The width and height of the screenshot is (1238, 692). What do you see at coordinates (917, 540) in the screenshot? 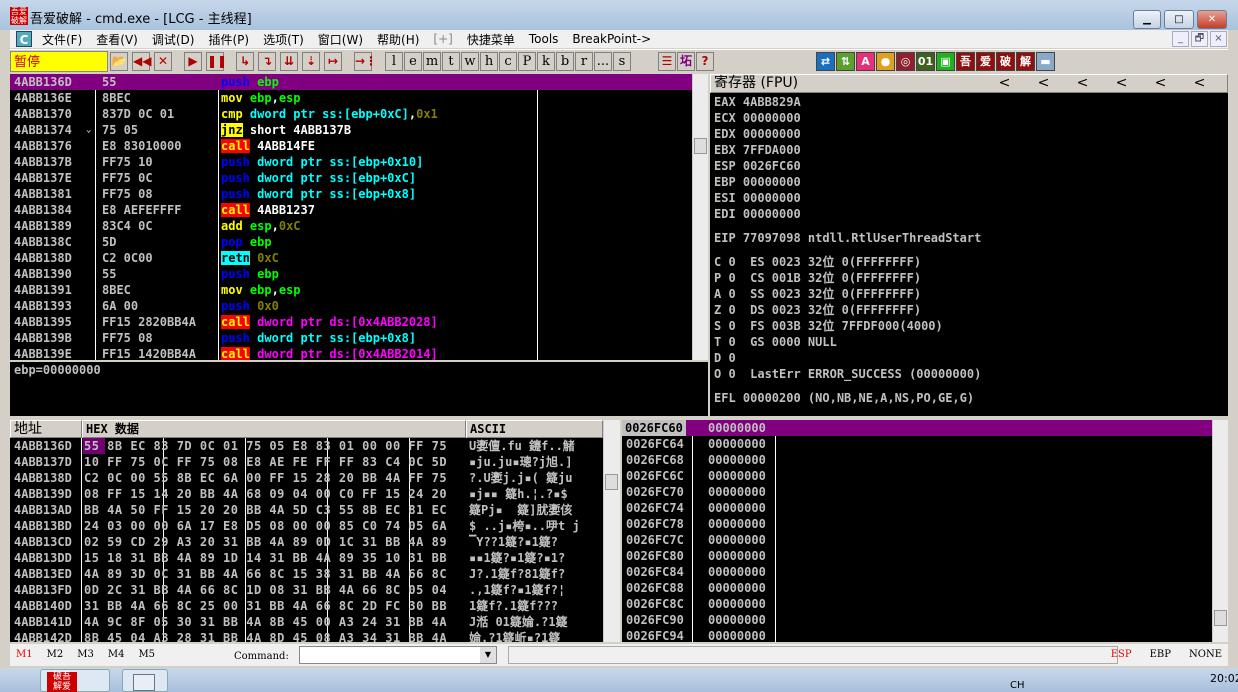
I see `stack-row: 0026FC7C 00000000` at bounding box center [917, 540].